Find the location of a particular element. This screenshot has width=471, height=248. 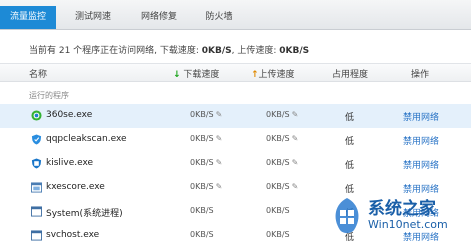

tab-firewall: 防火墙 is located at coordinates (219, 17).